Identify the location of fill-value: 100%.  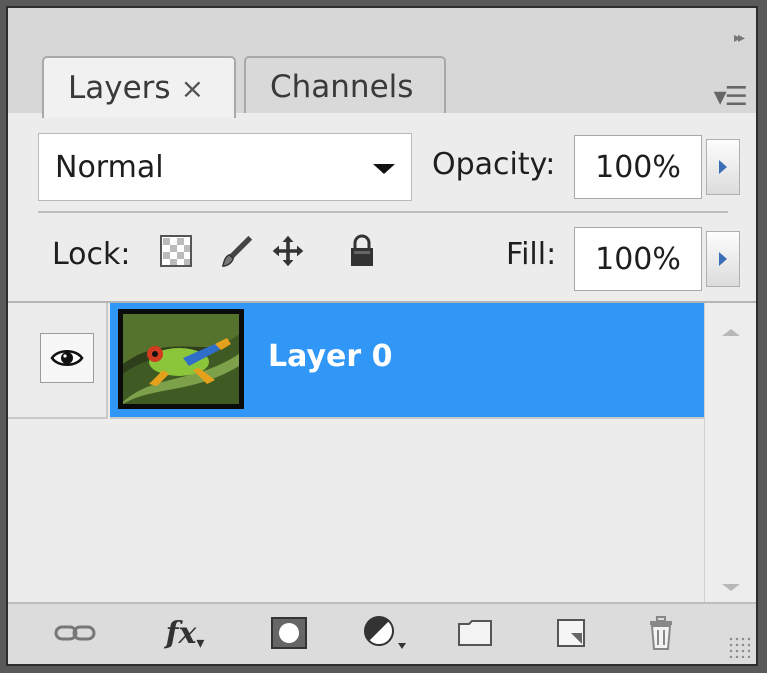
(638, 259).